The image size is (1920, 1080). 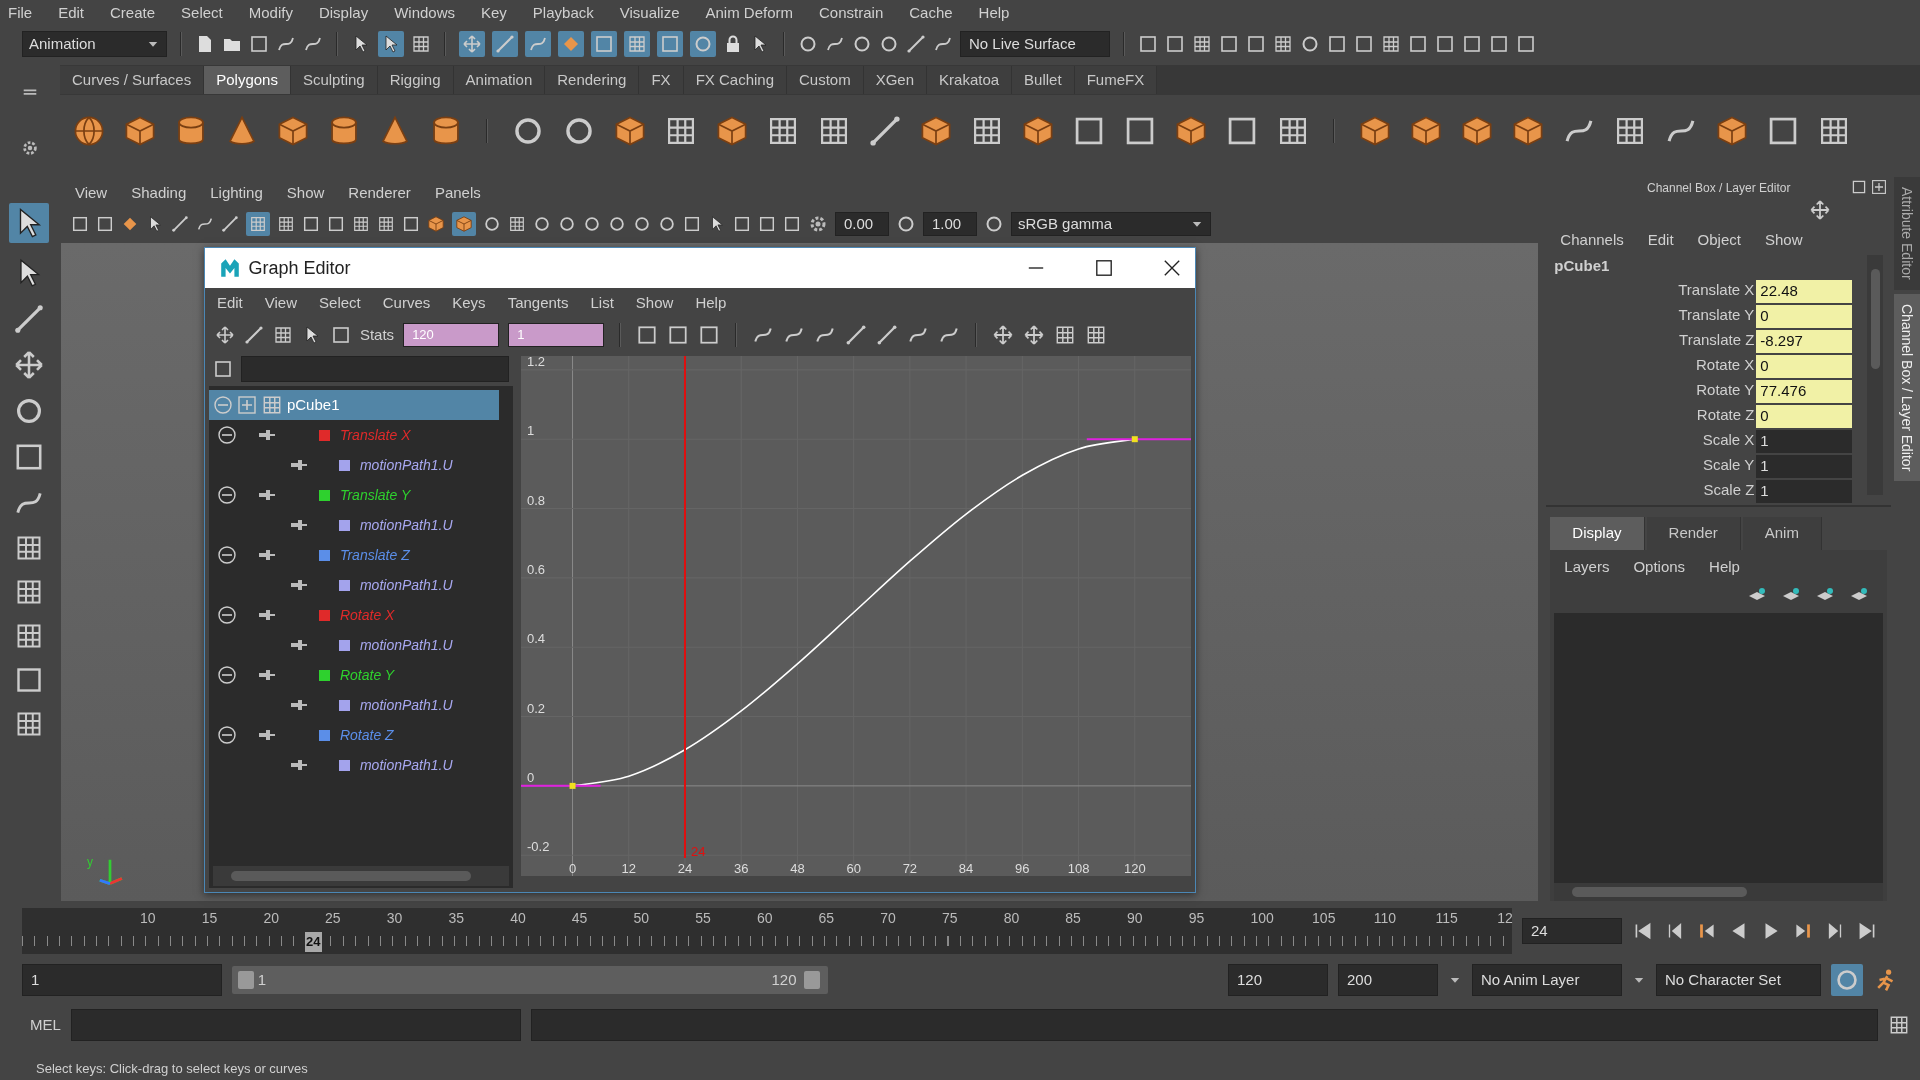 What do you see at coordinates (1804, 341) in the screenshot?
I see `channel-value-field: -8.297` at bounding box center [1804, 341].